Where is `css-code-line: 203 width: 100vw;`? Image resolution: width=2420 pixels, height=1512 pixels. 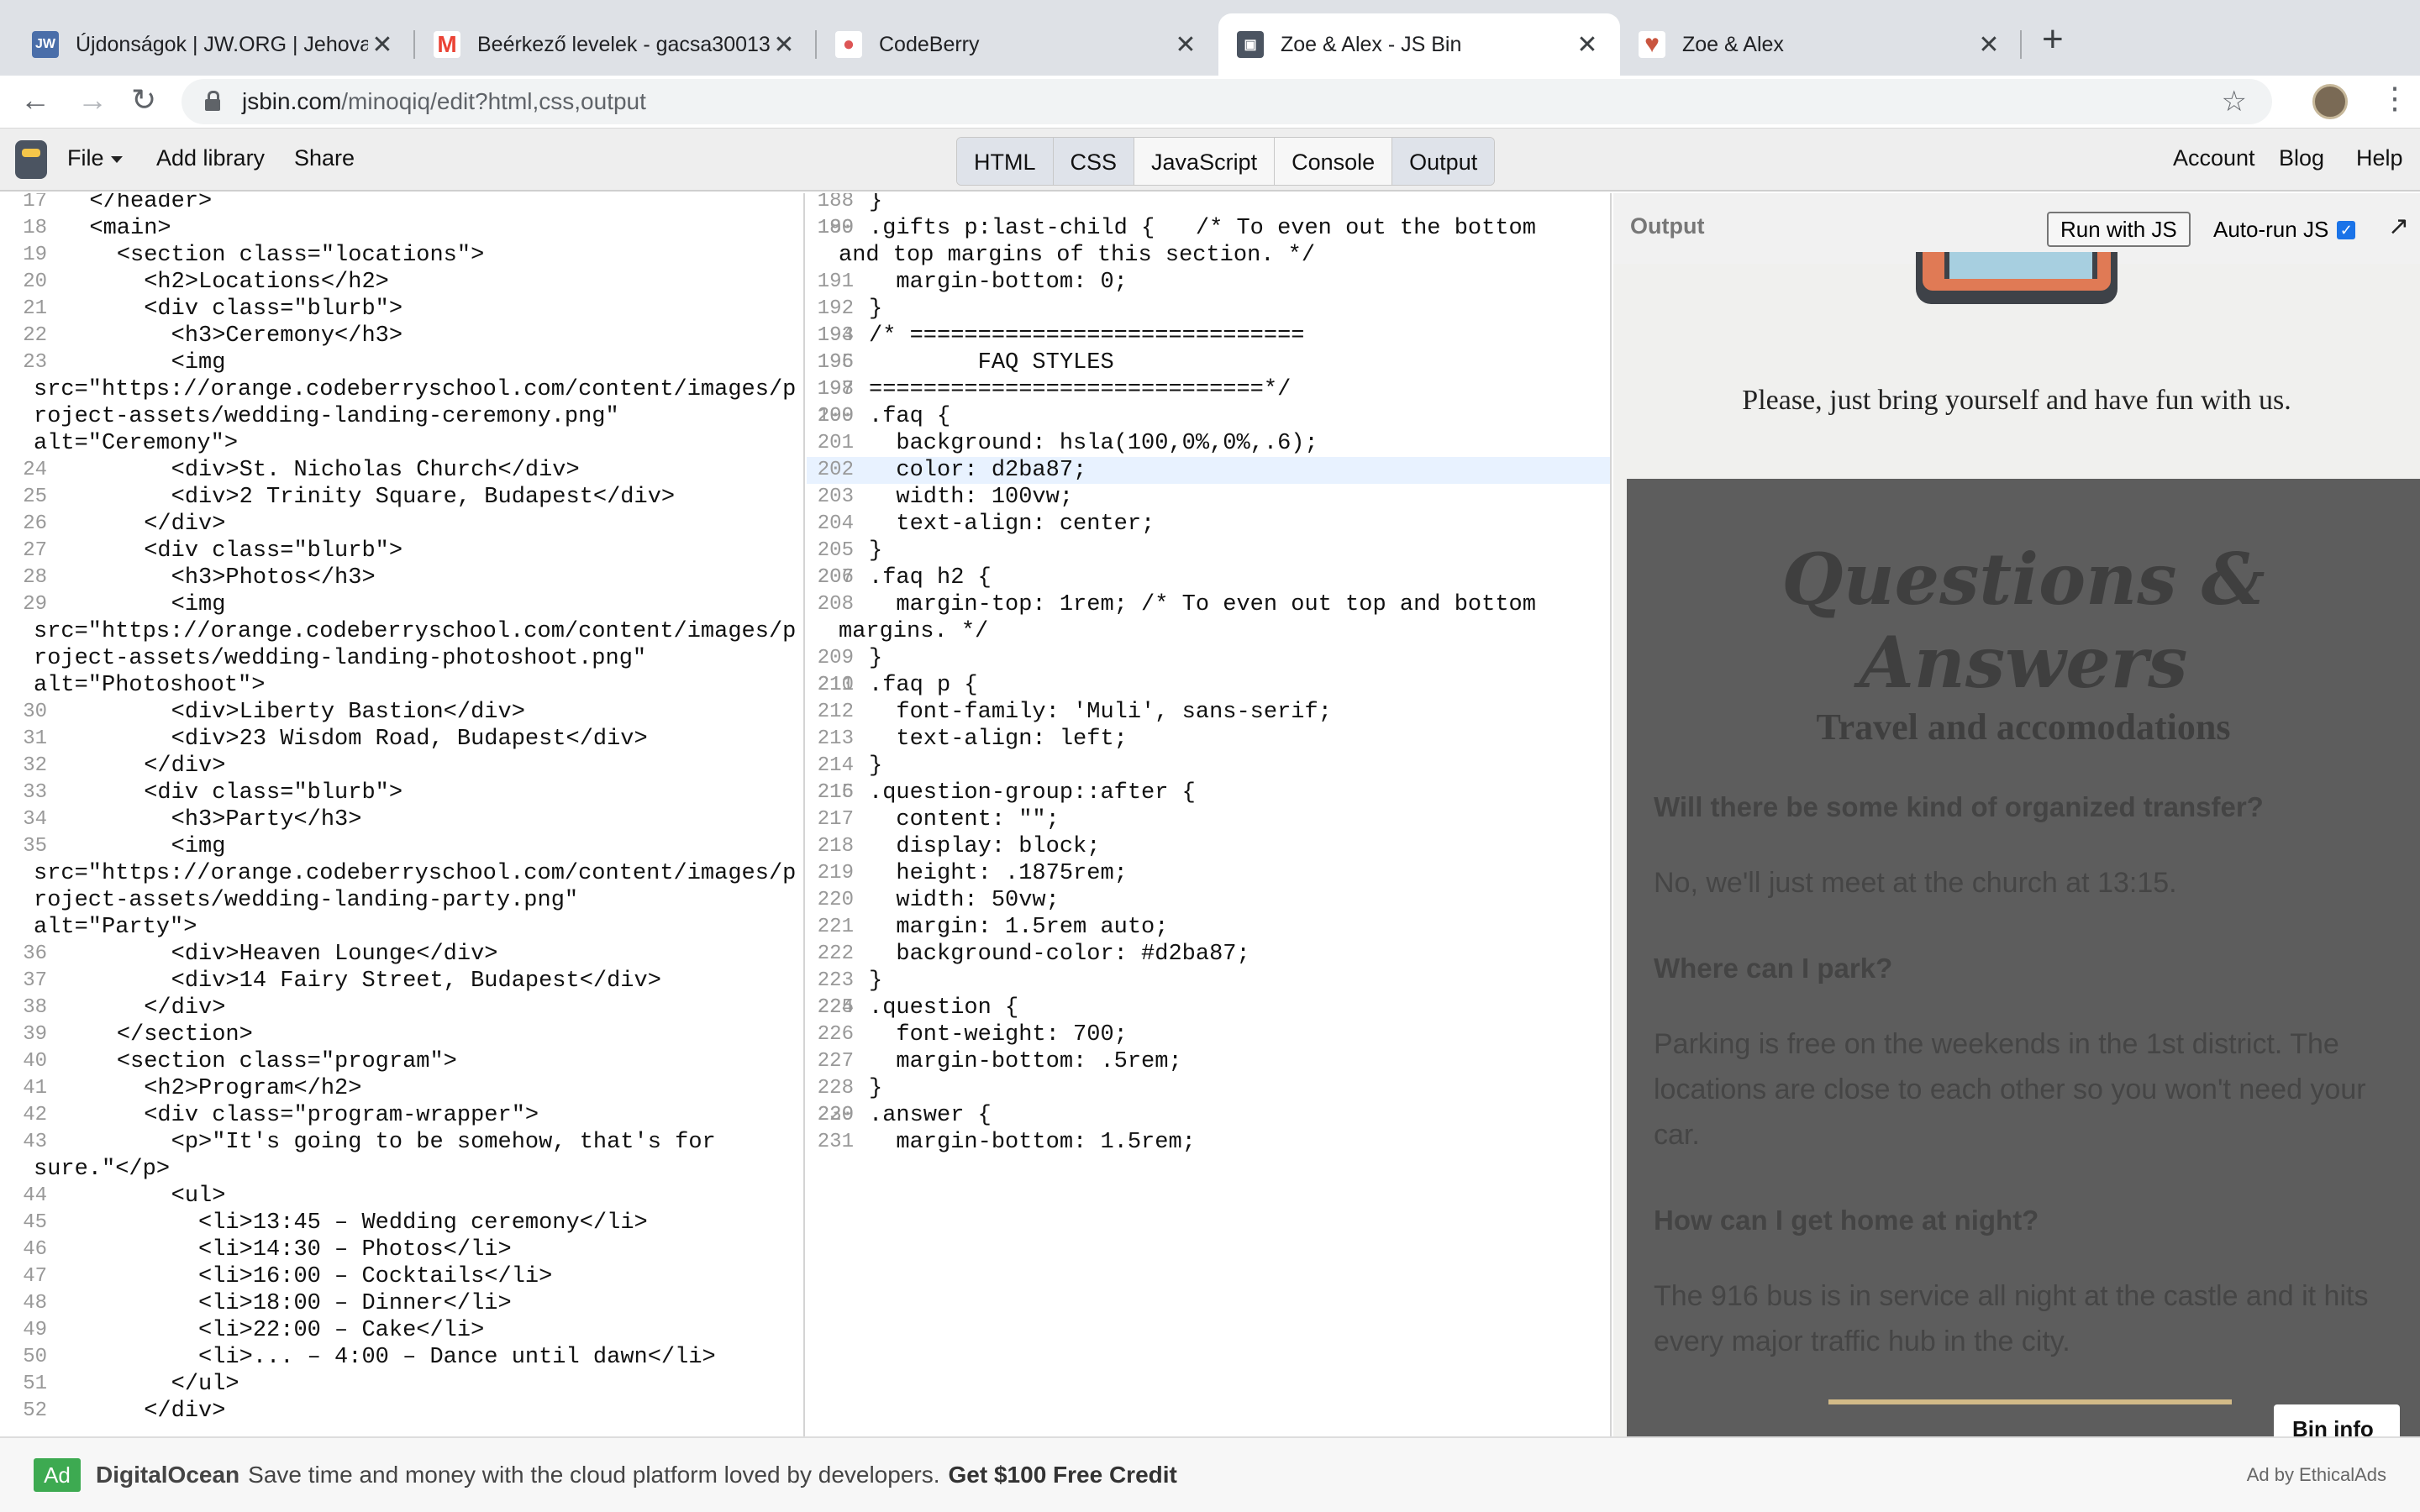 css-code-line: 203 width: 100vw; is located at coordinates (1208, 497).